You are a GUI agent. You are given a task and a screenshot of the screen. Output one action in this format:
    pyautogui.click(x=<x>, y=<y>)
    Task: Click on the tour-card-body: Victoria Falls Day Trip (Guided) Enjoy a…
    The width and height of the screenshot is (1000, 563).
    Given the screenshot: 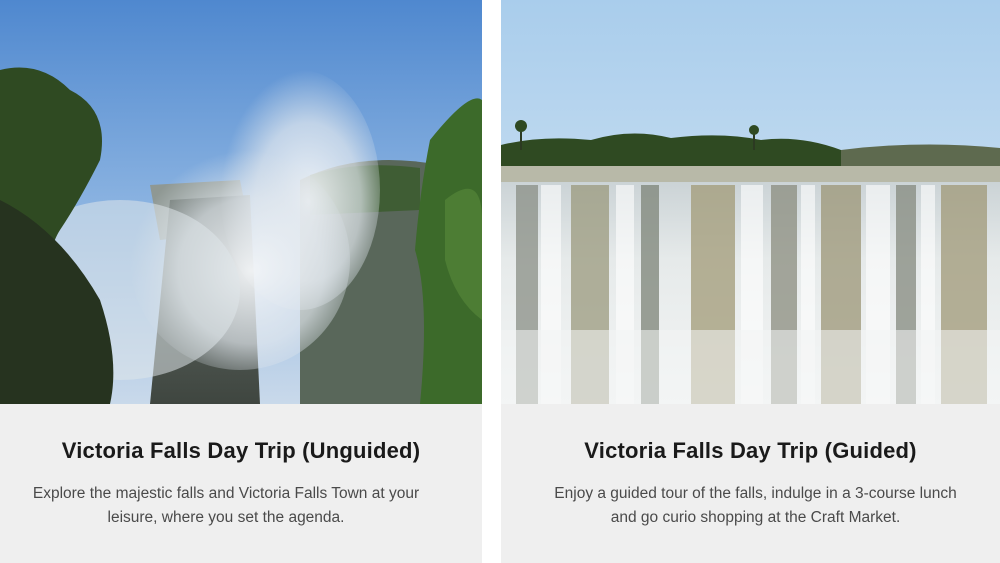 What is the action you would take?
    pyautogui.click(x=750, y=483)
    